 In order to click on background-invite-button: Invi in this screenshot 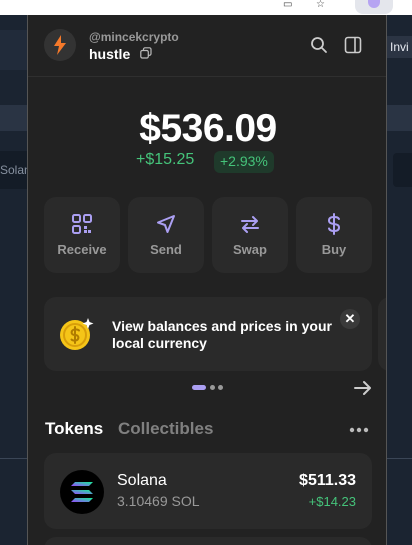, I will do `click(399, 47)`.